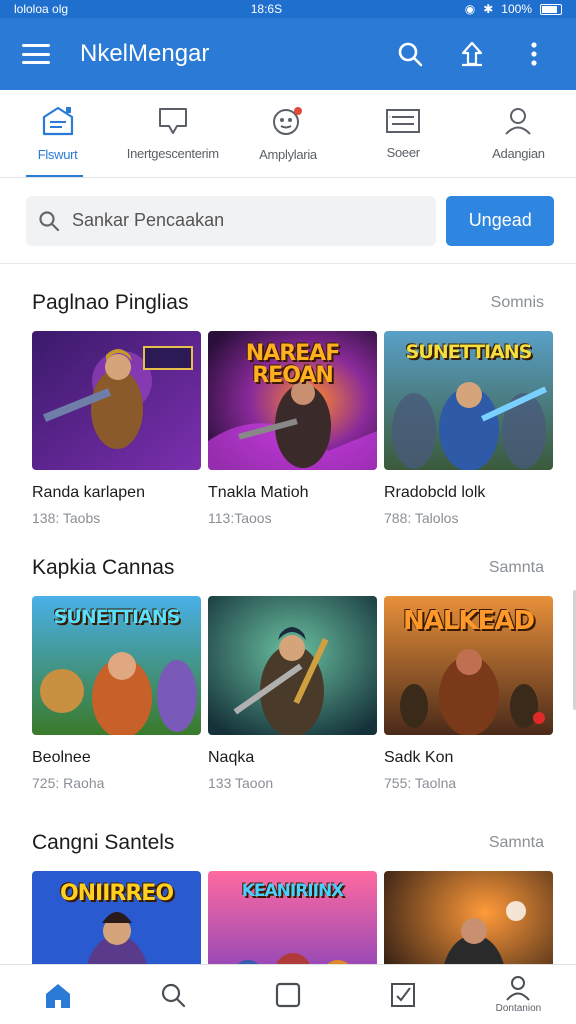  I want to click on tab-0: Flswurt, so click(57, 133).